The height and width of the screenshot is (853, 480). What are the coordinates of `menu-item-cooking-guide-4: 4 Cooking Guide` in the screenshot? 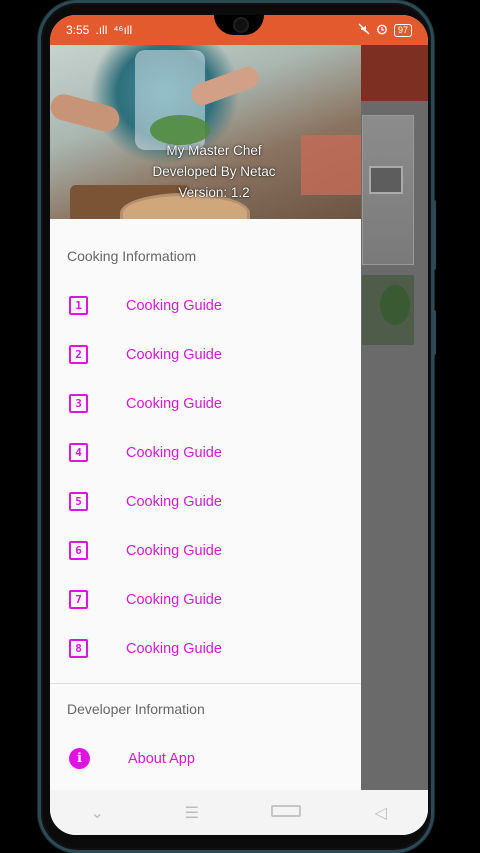 It's located at (205, 452).